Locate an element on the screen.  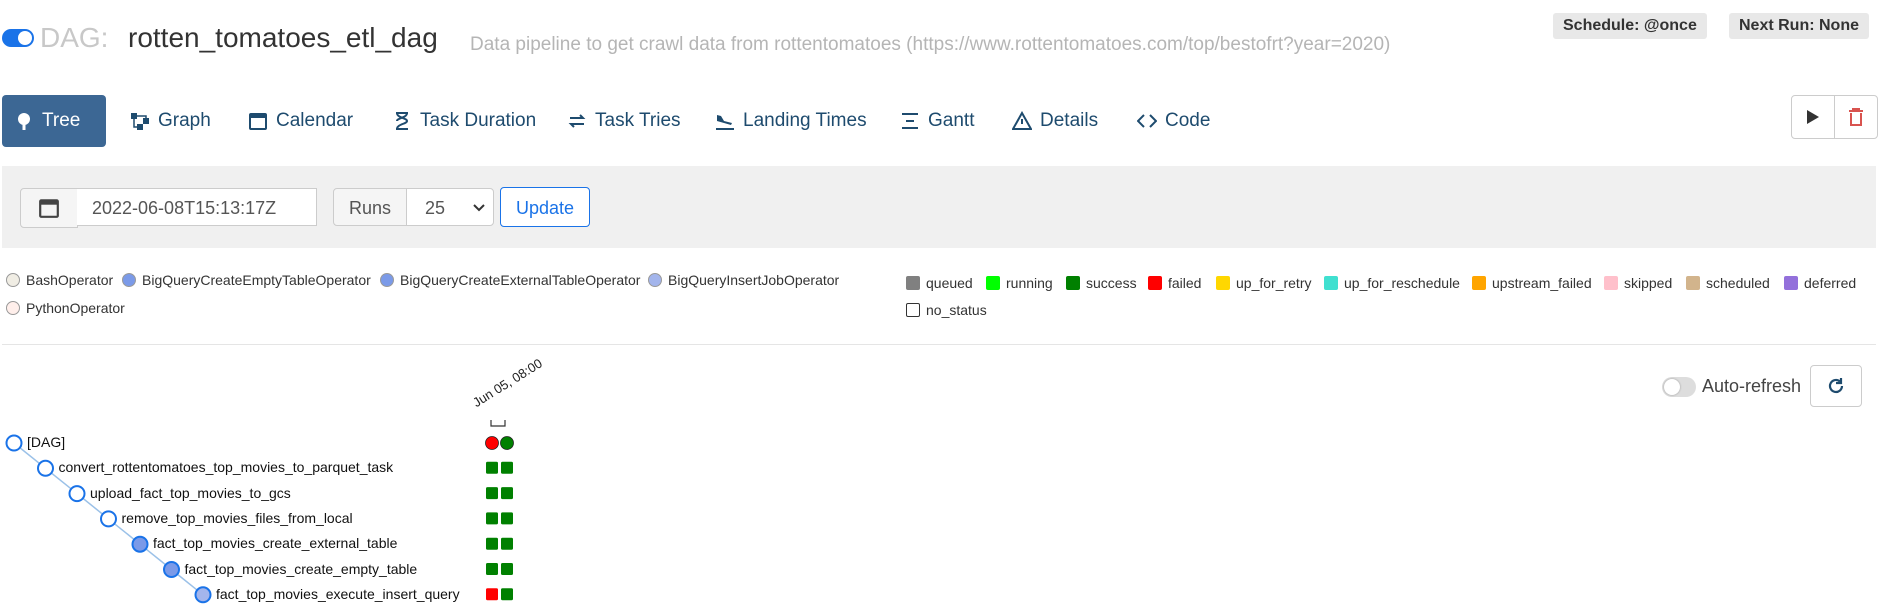
task-label: fact_top_movies_execute_insert_query is located at coordinates (338, 594).